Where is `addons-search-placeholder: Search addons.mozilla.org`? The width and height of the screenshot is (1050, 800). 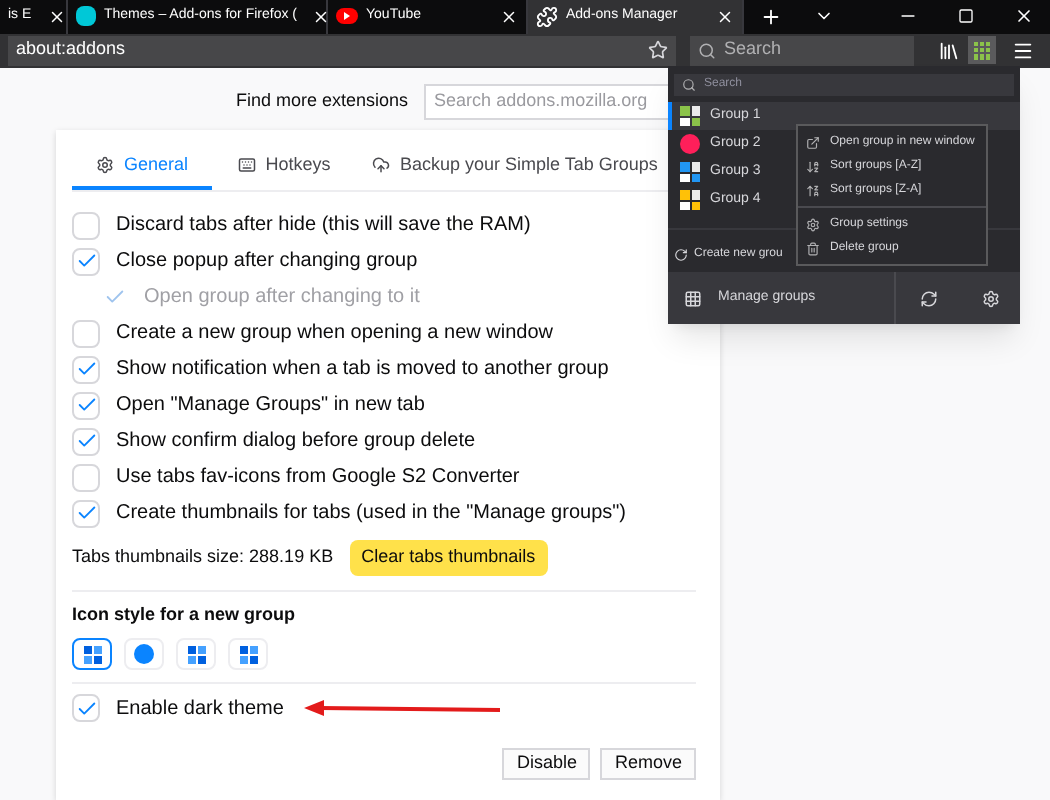 addons-search-placeholder: Search addons.mozilla.org is located at coordinates (541, 100).